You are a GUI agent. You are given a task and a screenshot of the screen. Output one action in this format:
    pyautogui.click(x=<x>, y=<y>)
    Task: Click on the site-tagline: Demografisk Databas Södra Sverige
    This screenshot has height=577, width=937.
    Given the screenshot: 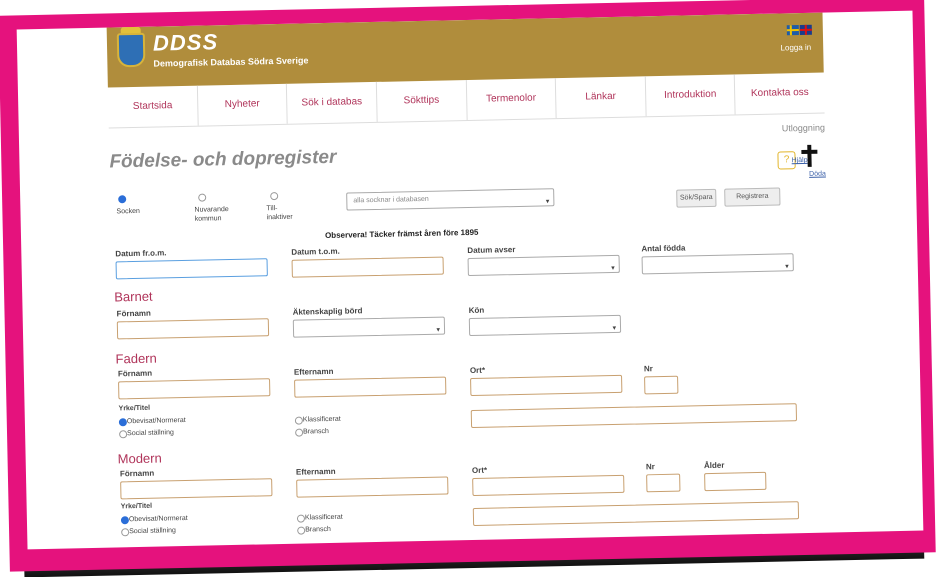 What is the action you would take?
    pyautogui.click(x=231, y=62)
    